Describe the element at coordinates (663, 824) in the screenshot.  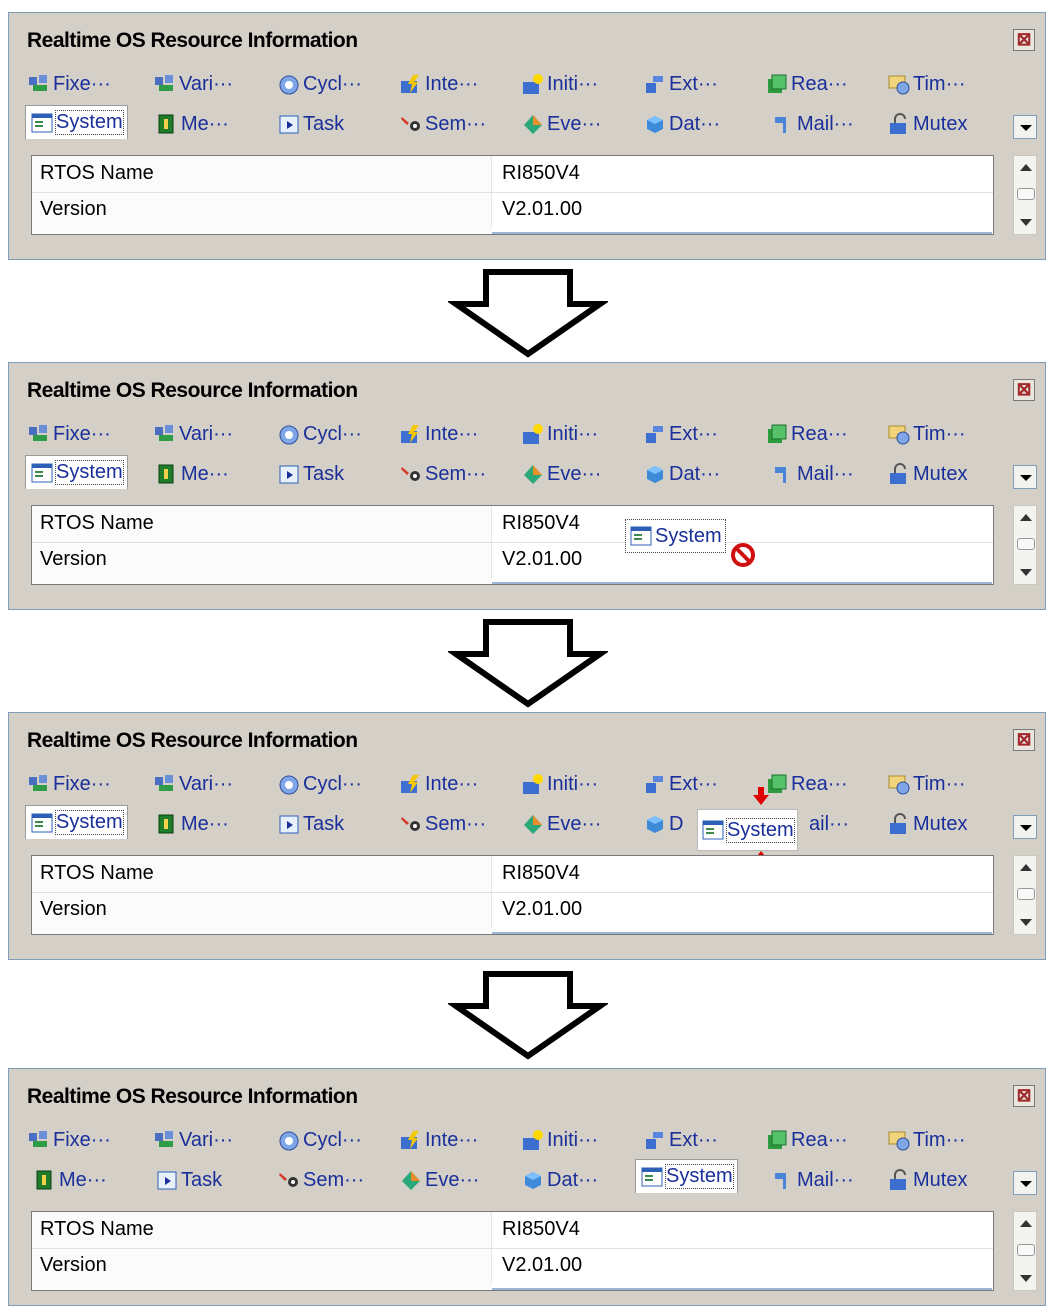
I see `tab-data: D` at that location.